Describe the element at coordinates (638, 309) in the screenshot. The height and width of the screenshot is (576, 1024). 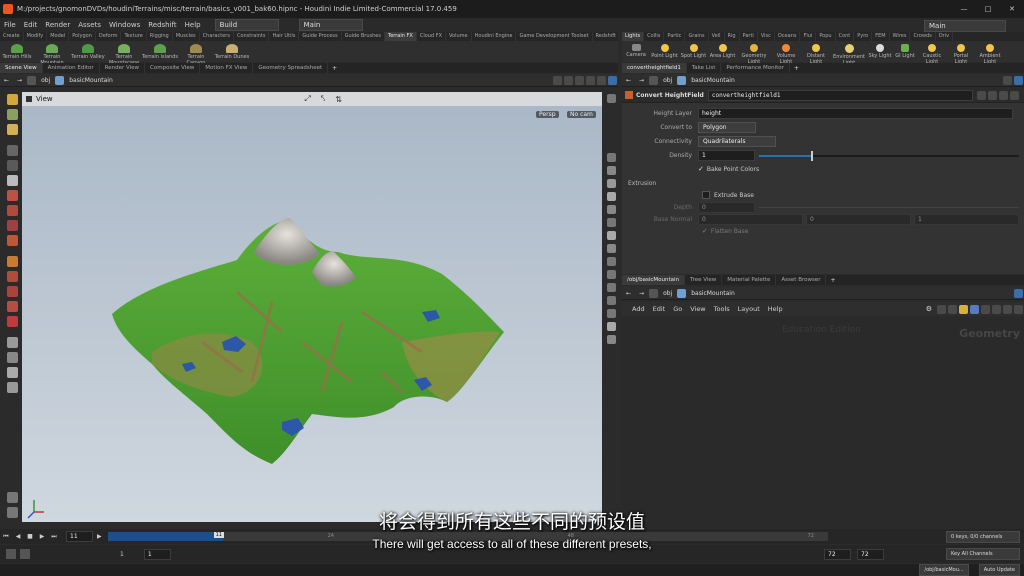
I see `network-menu-add: Add` at that location.